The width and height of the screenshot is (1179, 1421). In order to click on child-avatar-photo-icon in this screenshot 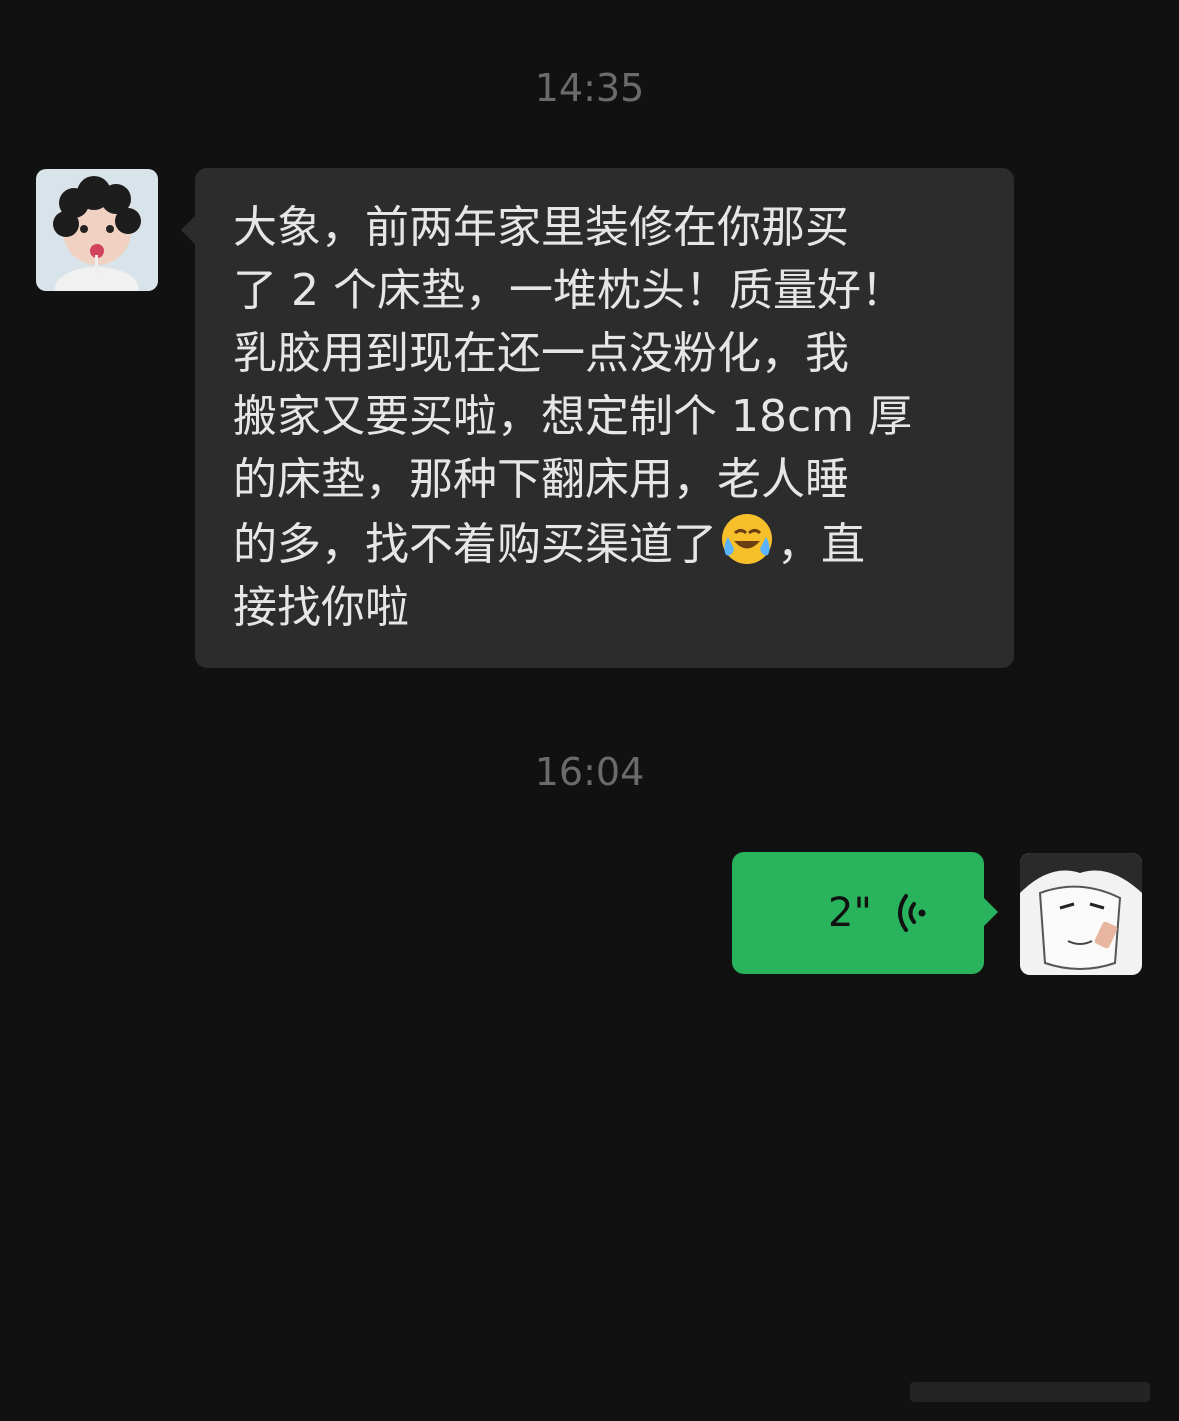, I will do `click(97, 230)`.